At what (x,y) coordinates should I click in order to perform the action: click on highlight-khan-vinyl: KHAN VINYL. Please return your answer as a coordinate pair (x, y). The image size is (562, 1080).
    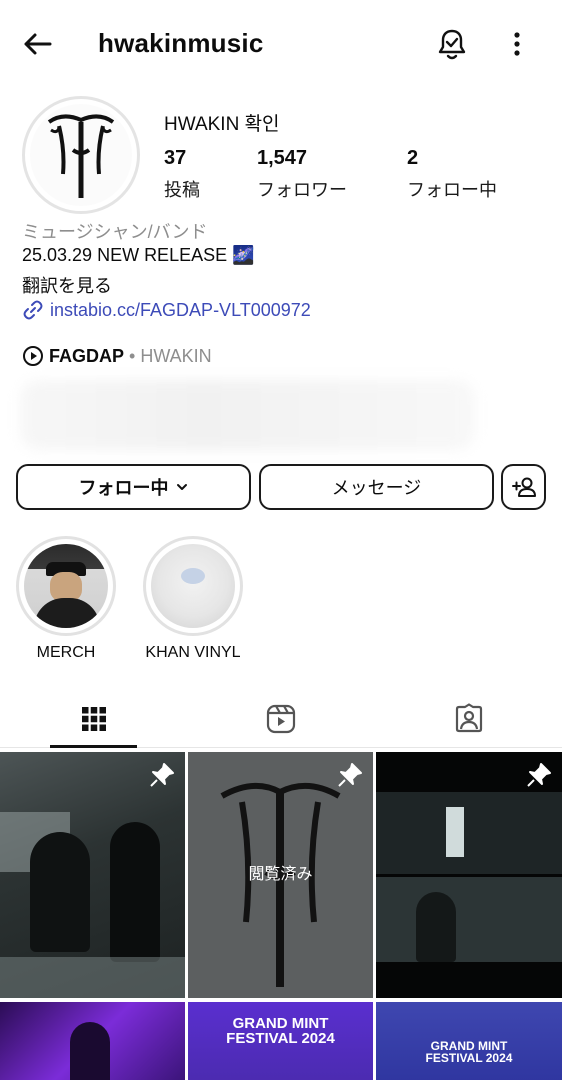
    Looking at the image, I should click on (193, 599).